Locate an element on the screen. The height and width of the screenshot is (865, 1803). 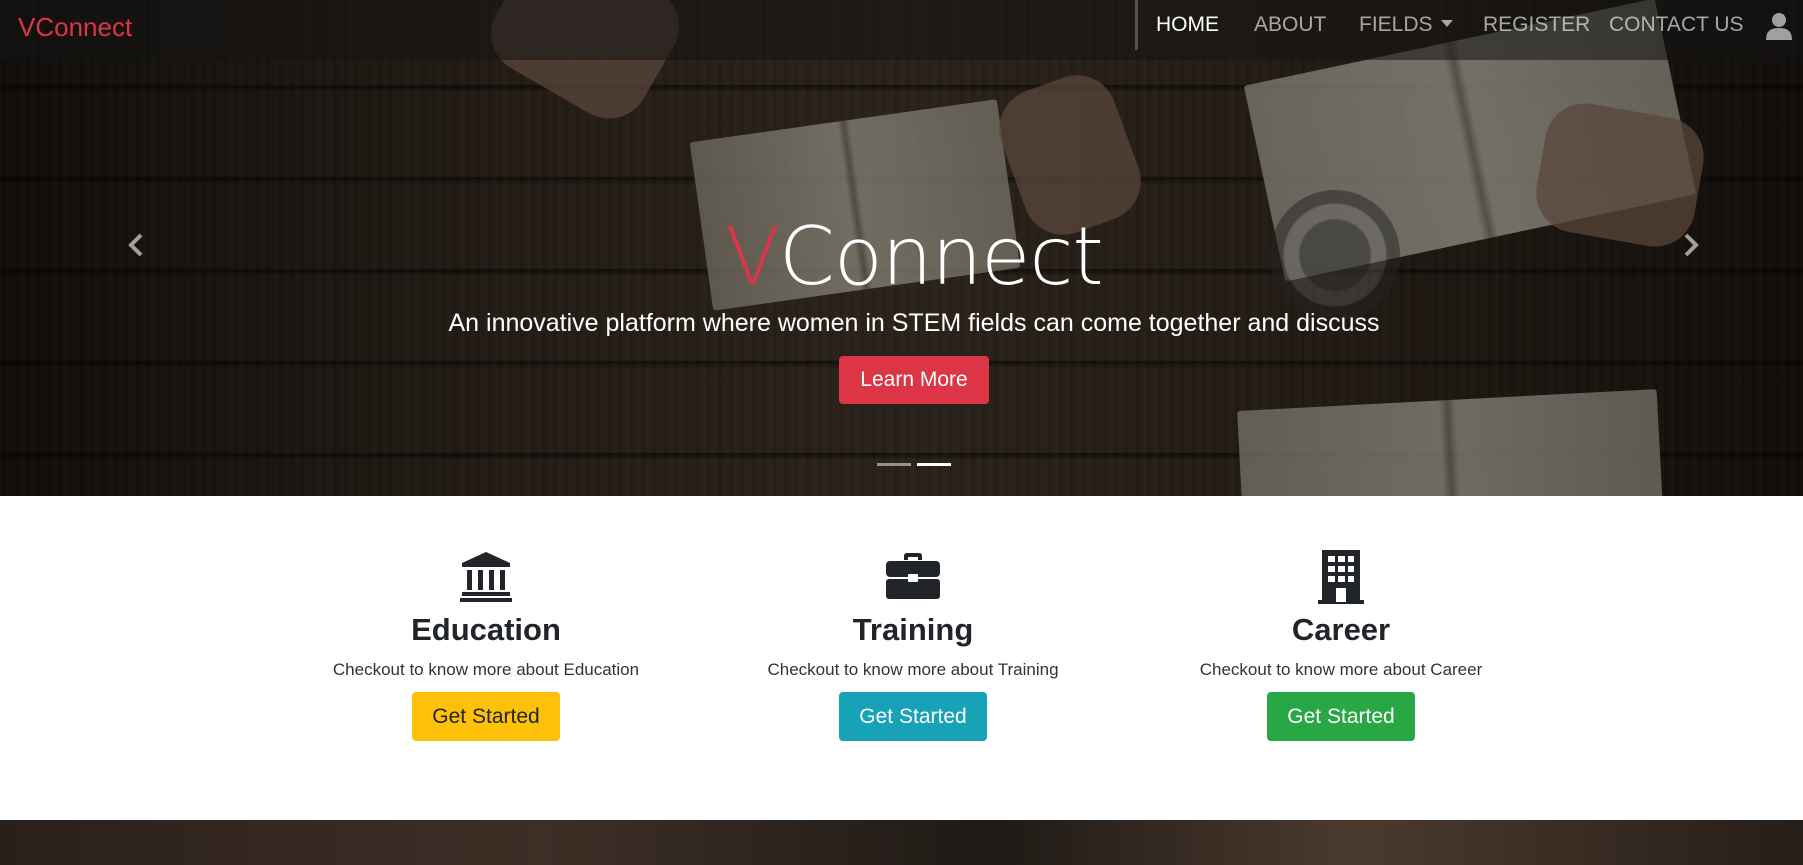
next-section-image is located at coordinates (901, 842).